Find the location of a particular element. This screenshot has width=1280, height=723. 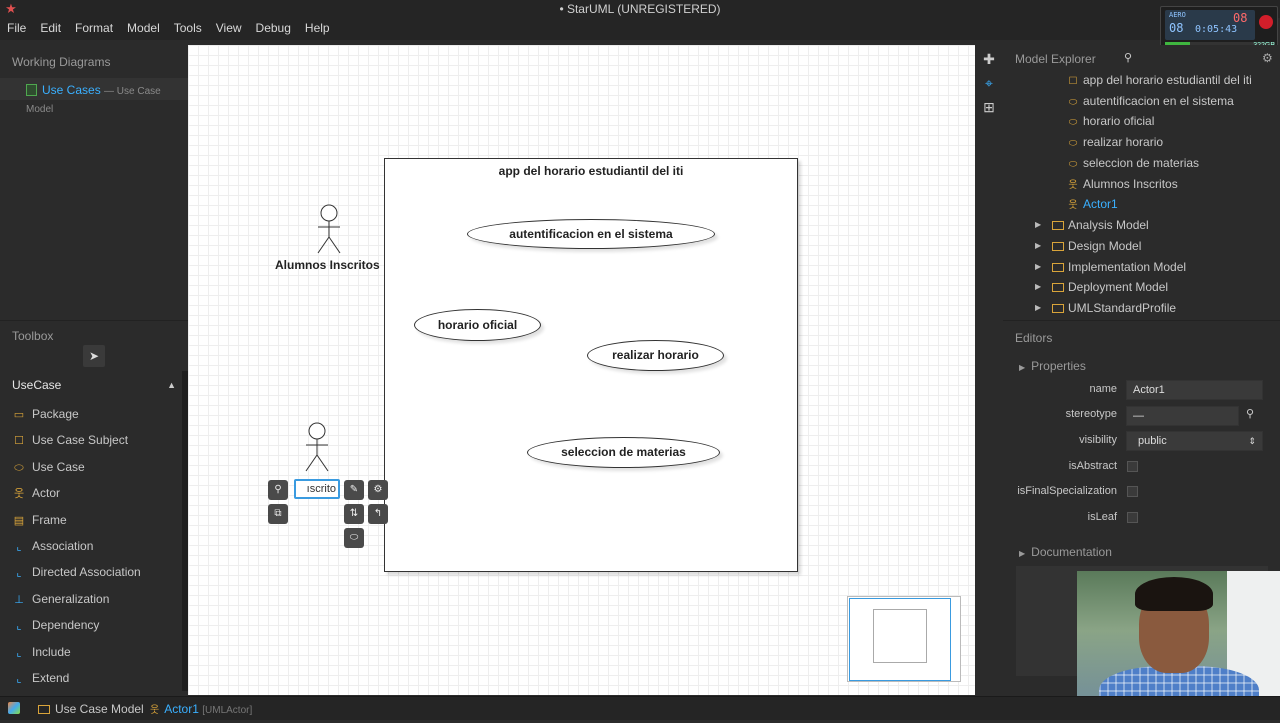

tree-item-deployment-model: Deployment Model is located at coordinates (1110, 287).